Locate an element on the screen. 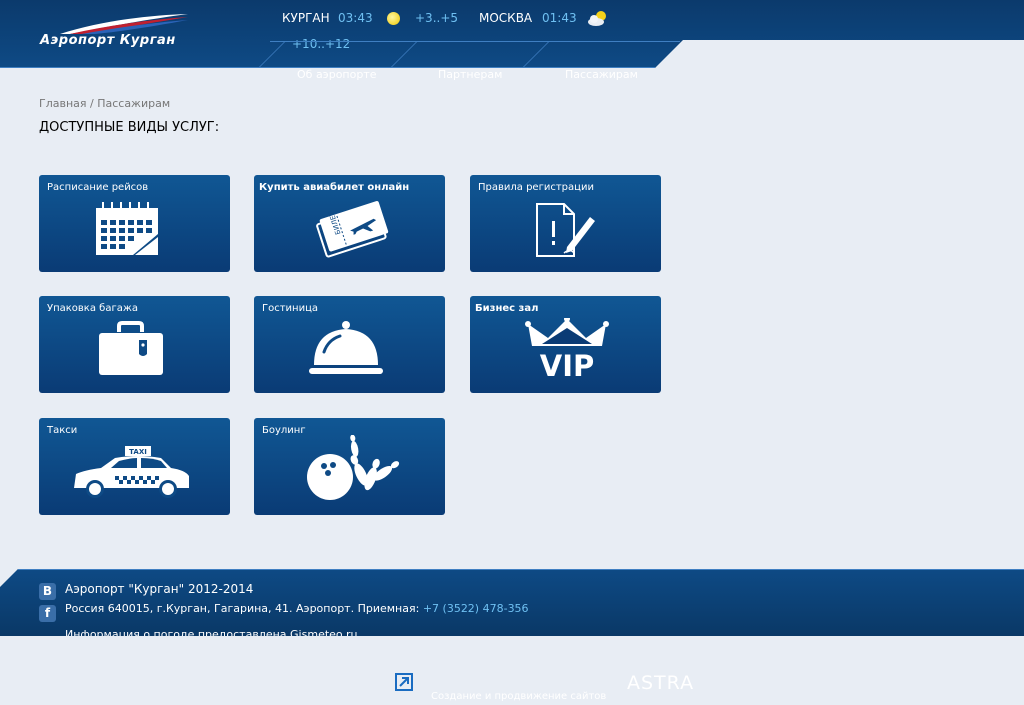  weather-city-moscow: МОСКВА is located at coordinates (506, 18).